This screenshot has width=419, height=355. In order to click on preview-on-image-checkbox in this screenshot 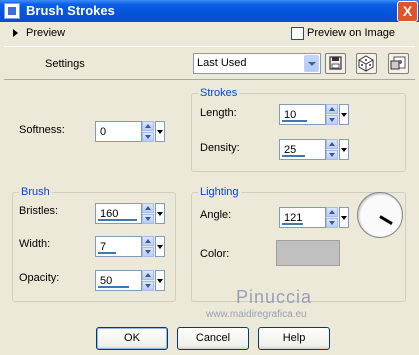, I will do `click(297, 33)`.